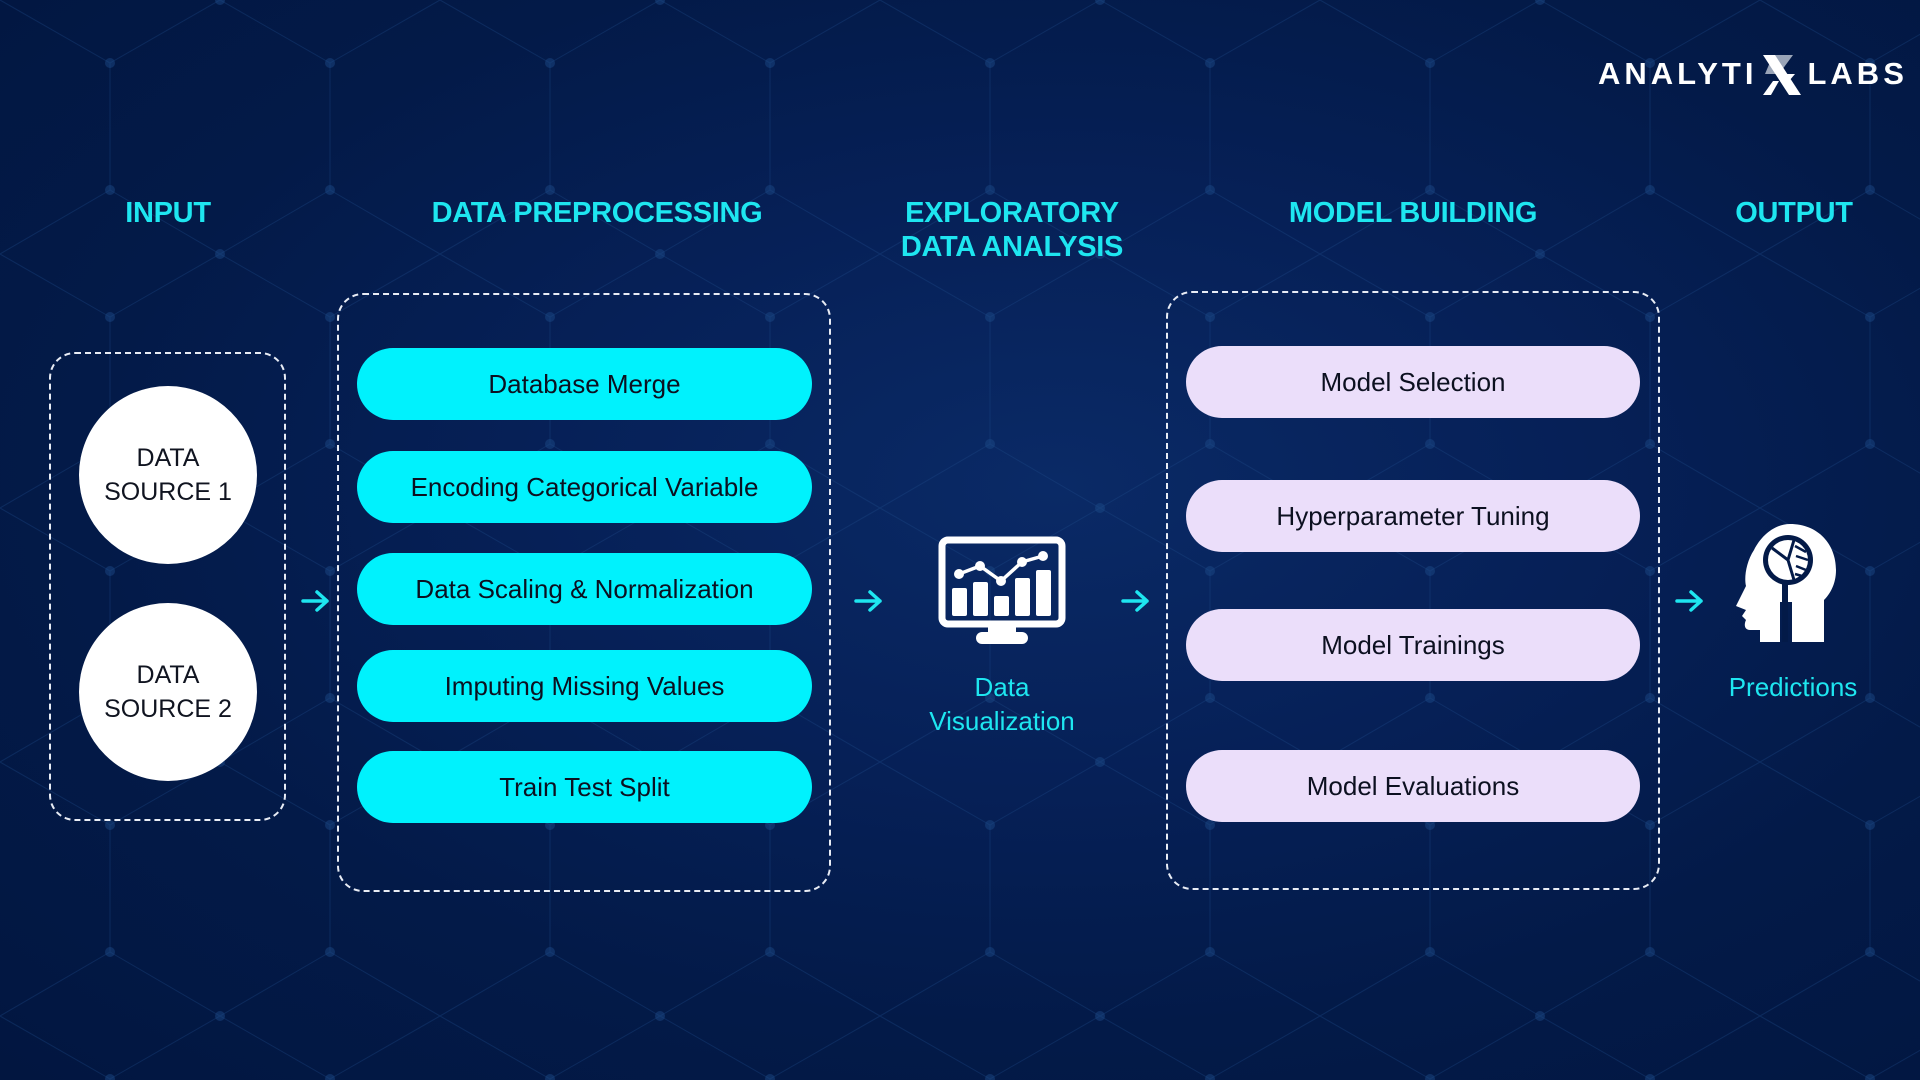 The height and width of the screenshot is (1080, 1920). I want to click on data-source-2-line1: DATA, so click(168, 675).